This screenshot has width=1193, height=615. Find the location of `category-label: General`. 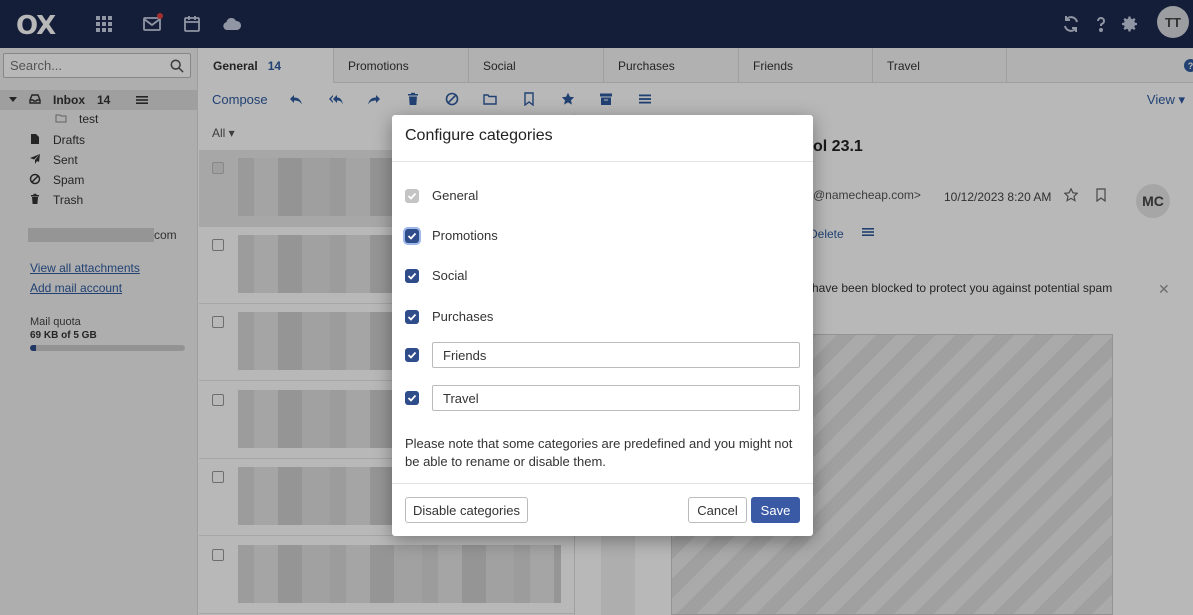

category-label: General is located at coordinates (455, 195).